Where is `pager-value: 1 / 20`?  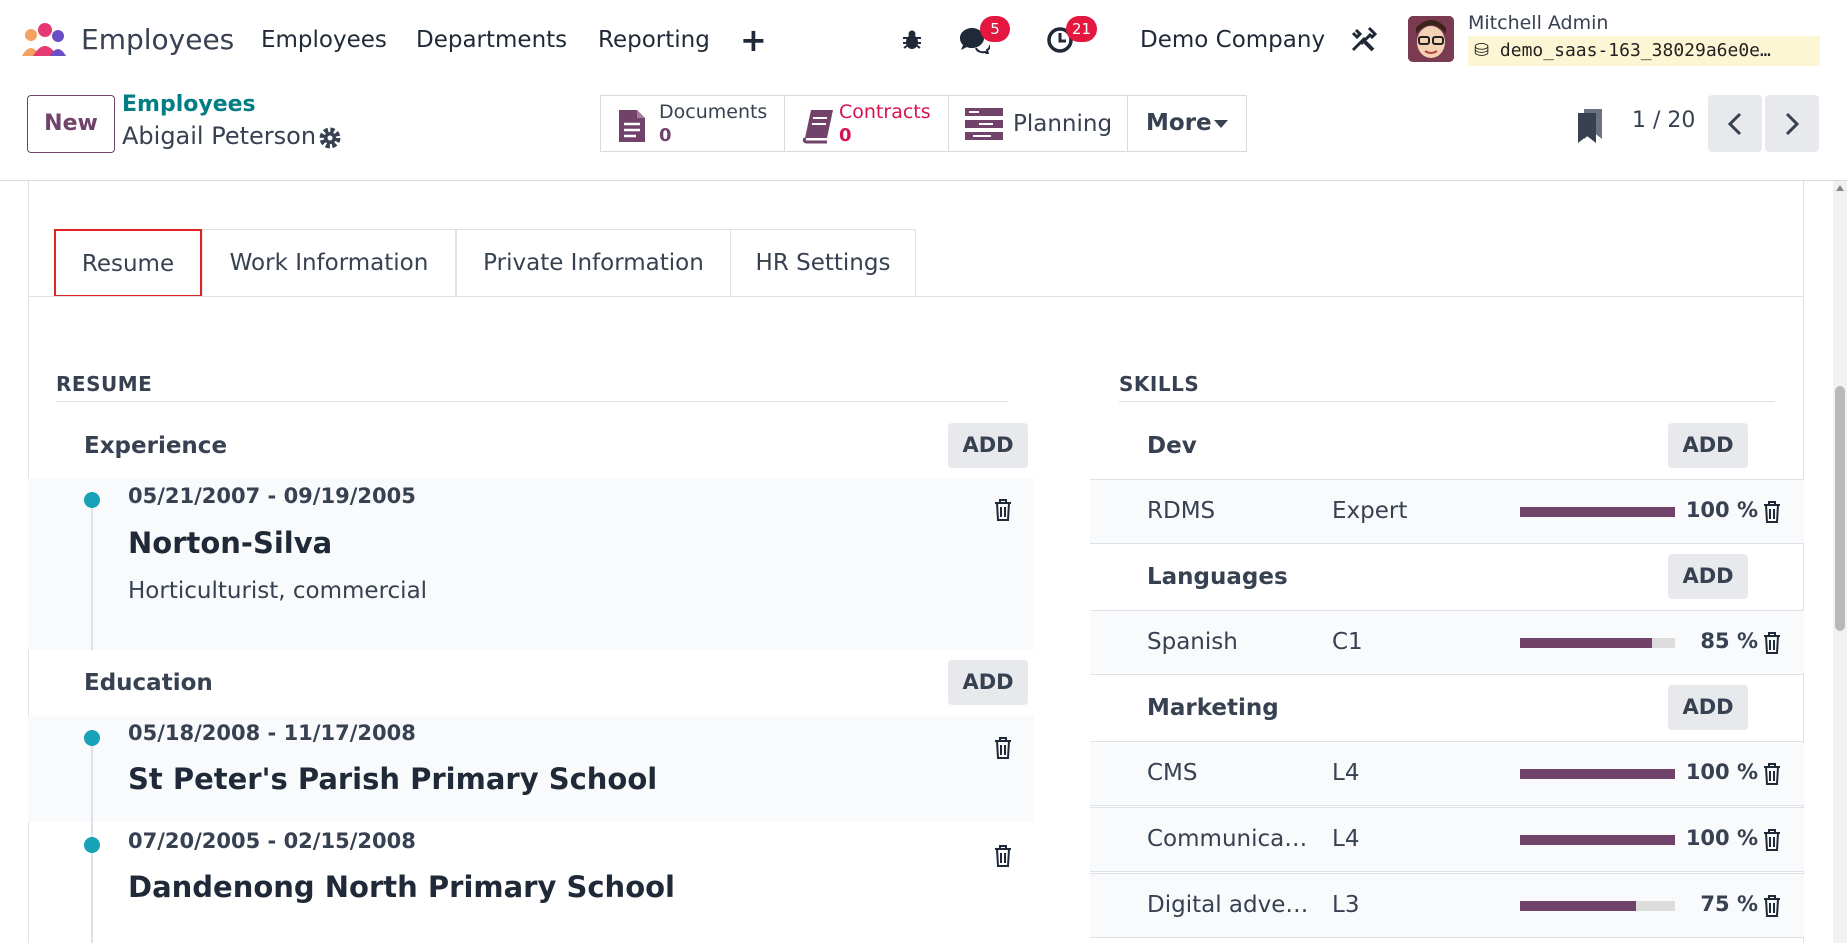 pager-value: 1 / 20 is located at coordinates (1663, 120).